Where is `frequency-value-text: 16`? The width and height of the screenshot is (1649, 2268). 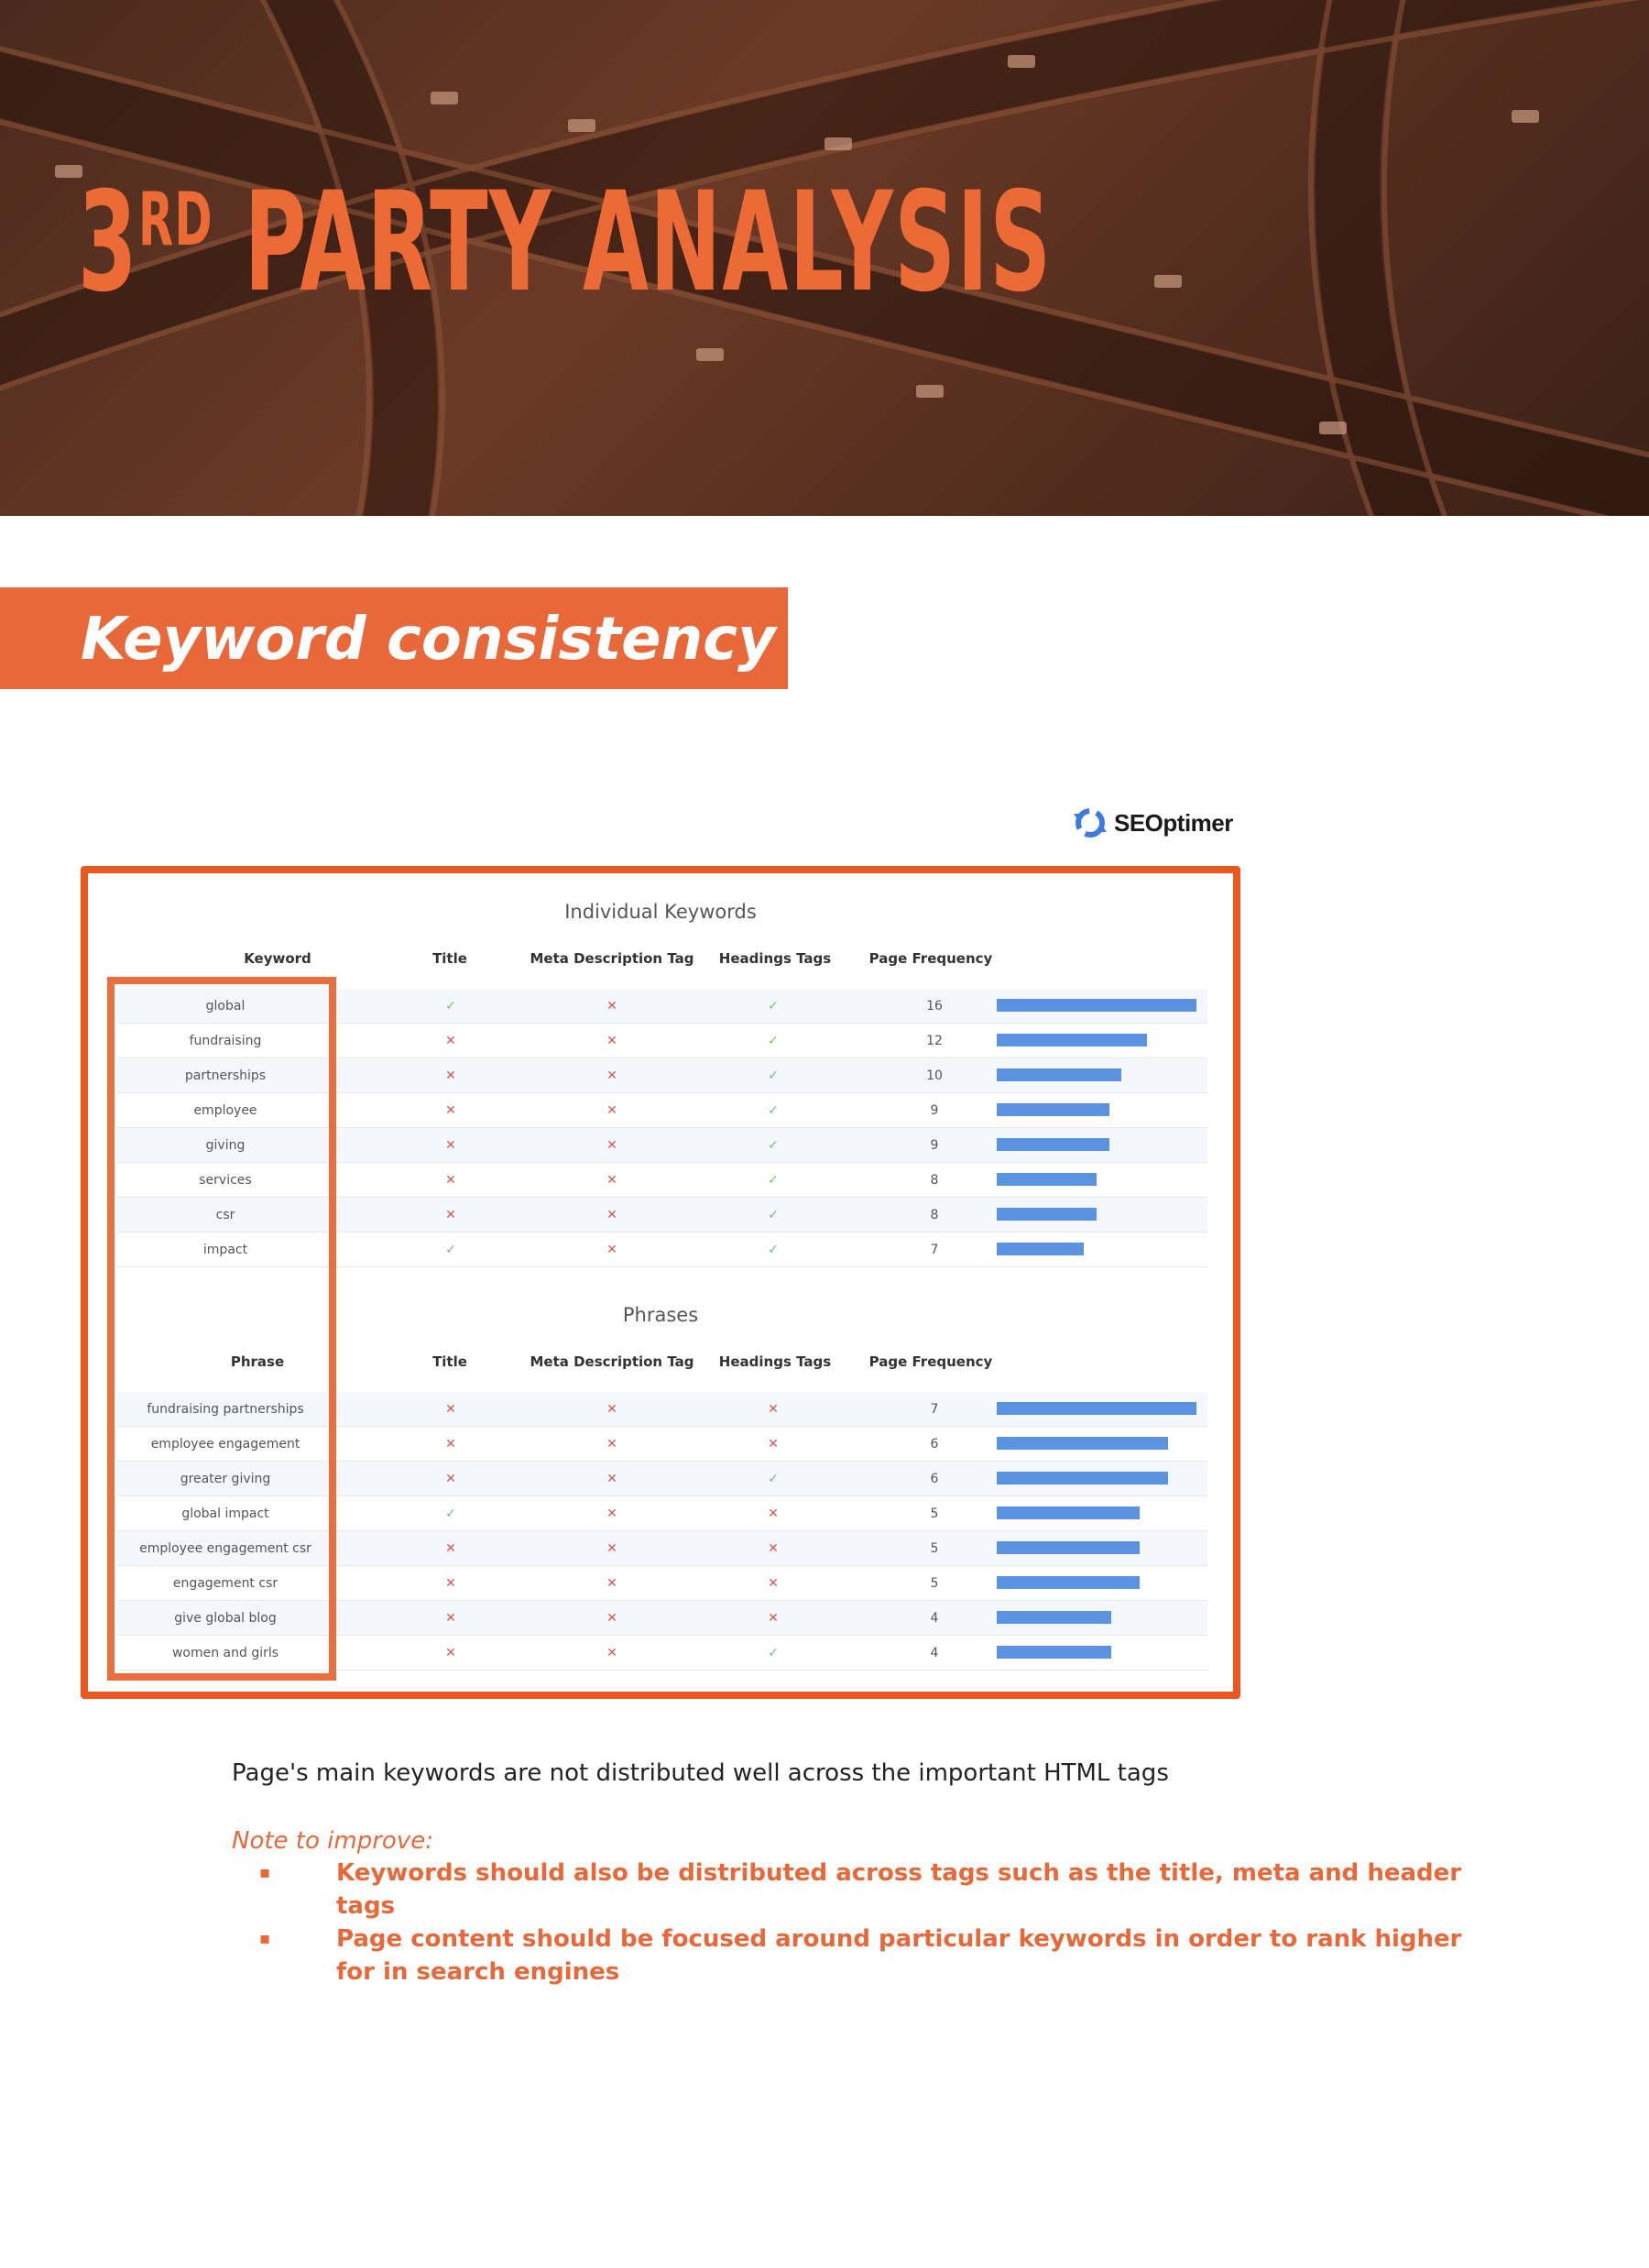
frequency-value-text: 16 is located at coordinates (934, 1006).